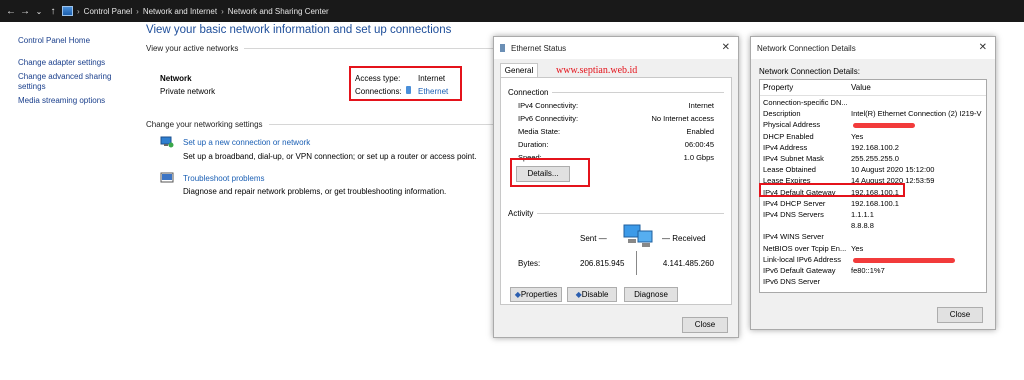  Describe the element at coordinates (793, 237) in the screenshot. I see `property-cell: IPv4 WINS Server` at that location.